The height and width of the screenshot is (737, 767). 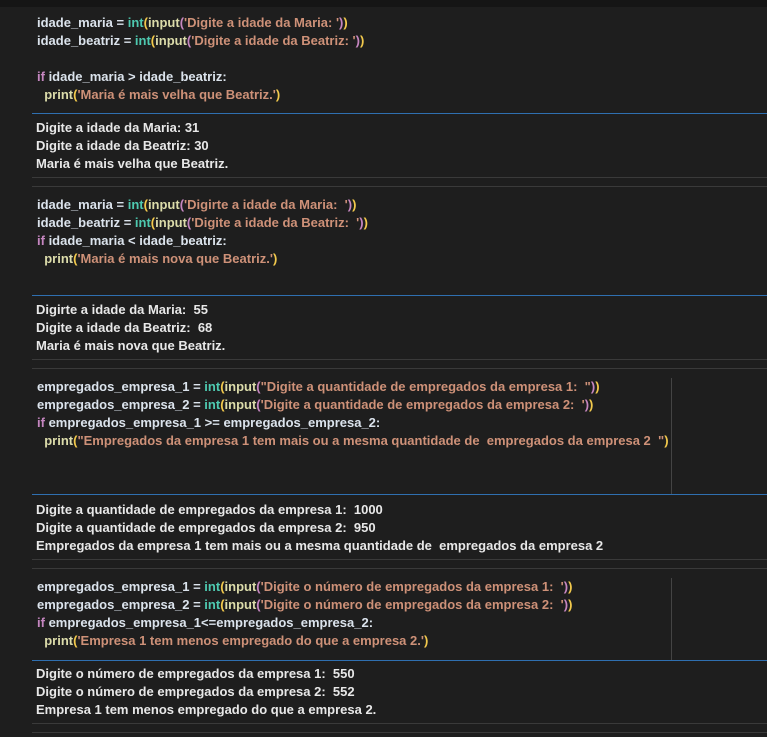 What do you see at coordinates (124, 327) in the screenshot?
I see `output-line: Digite a idade da Beatriz: 68` at bounding box center [124, 327].